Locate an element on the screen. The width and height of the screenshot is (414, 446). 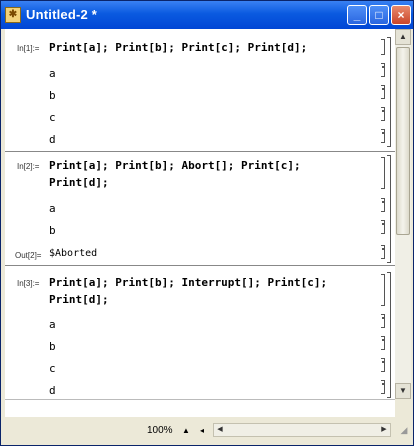
arrow-up-icon: ▲ is located at coordinates (403, 37).